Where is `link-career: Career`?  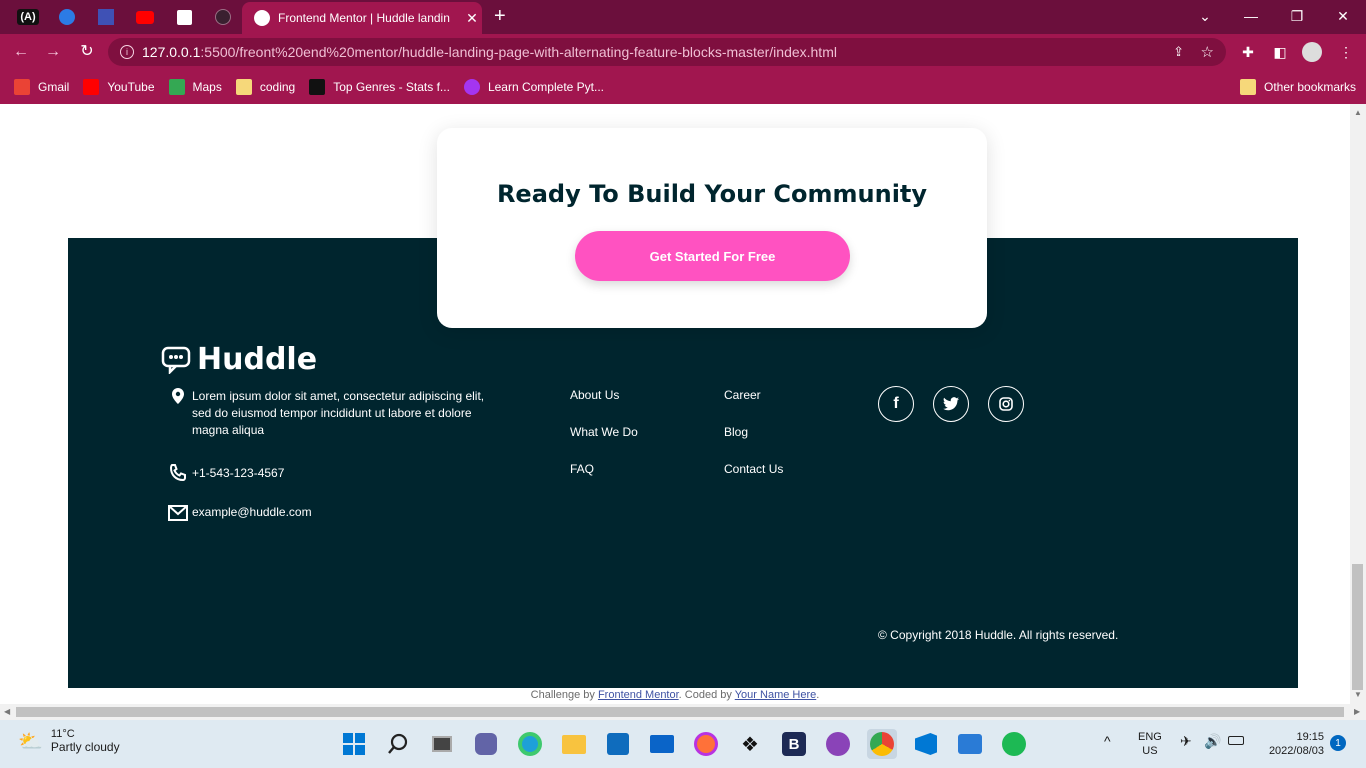 link-career: Career is located at coordinates (742, 395).